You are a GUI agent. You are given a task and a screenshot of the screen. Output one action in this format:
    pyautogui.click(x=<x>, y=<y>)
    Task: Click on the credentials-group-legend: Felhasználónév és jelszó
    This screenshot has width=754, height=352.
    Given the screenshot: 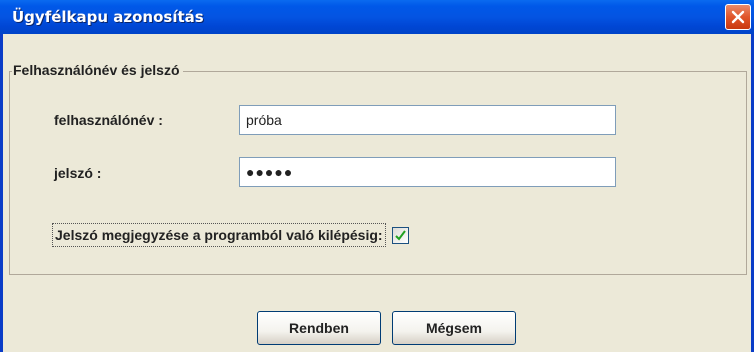 What is the action you would take?
    pyautogui.click(x=97, y=70)
    